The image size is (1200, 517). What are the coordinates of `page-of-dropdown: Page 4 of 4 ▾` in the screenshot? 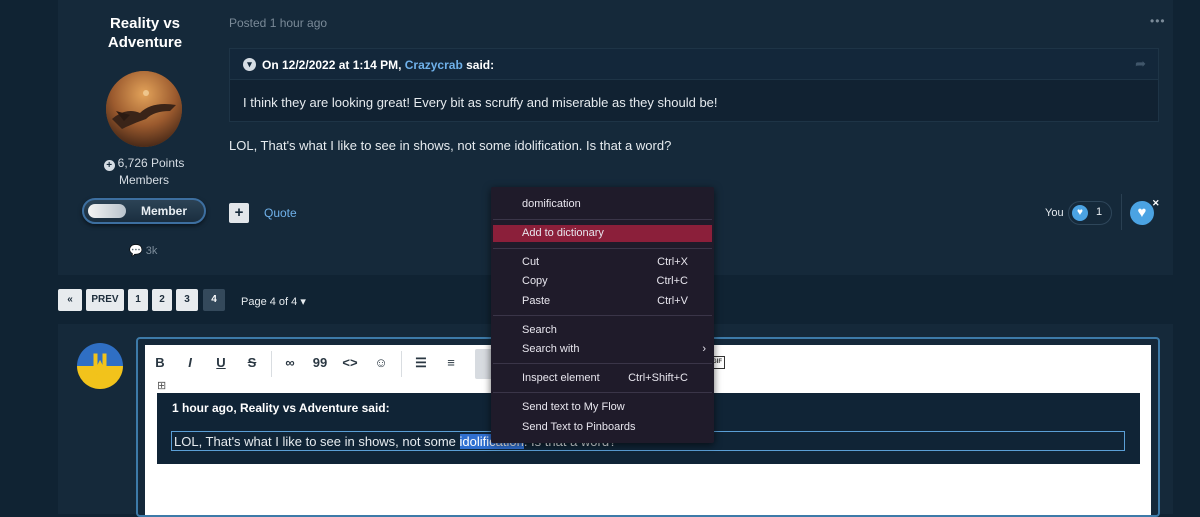 It's located at (273, 301).